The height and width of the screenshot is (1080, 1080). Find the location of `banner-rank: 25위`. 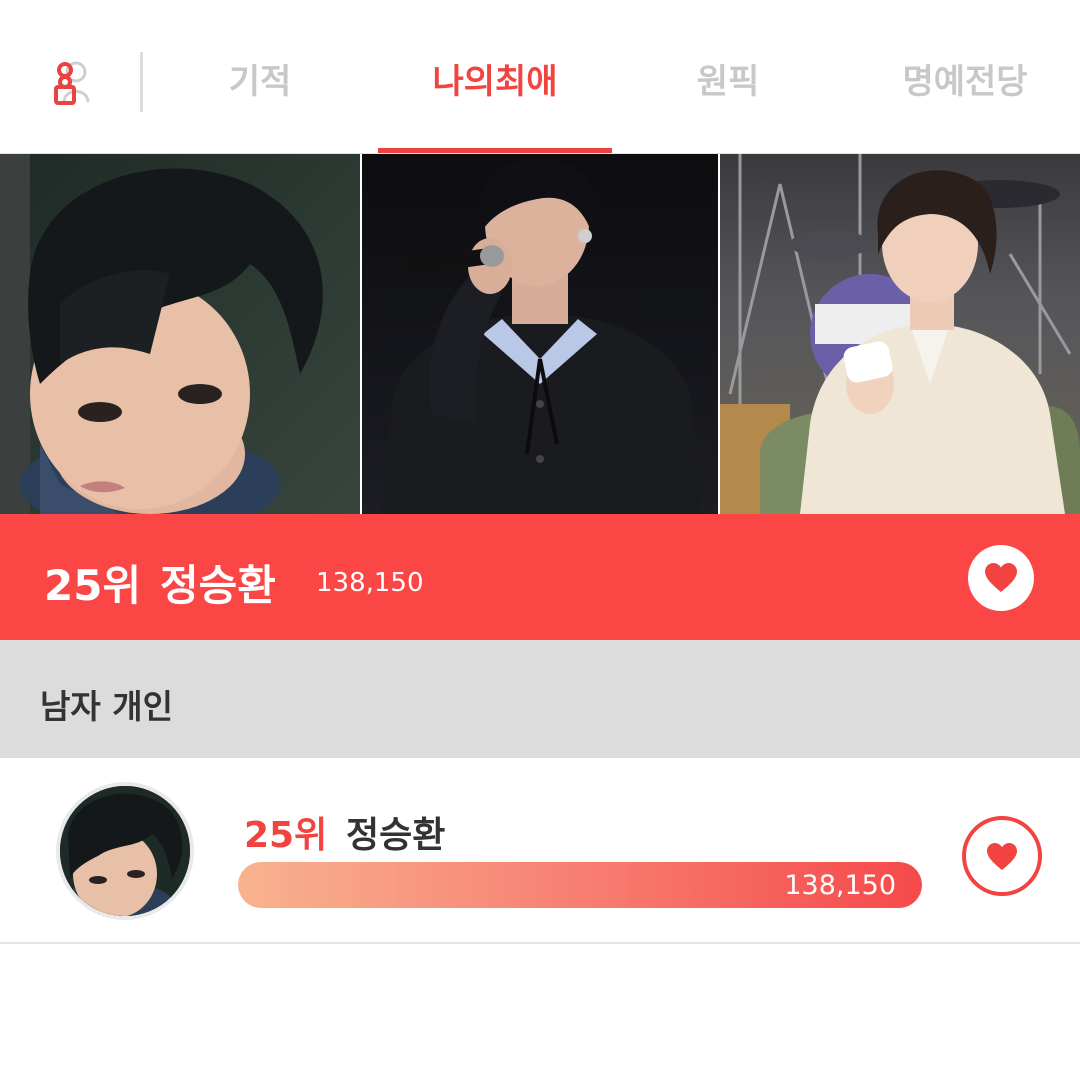

banner-rank: 25위 is located at coordinates (93, 585).